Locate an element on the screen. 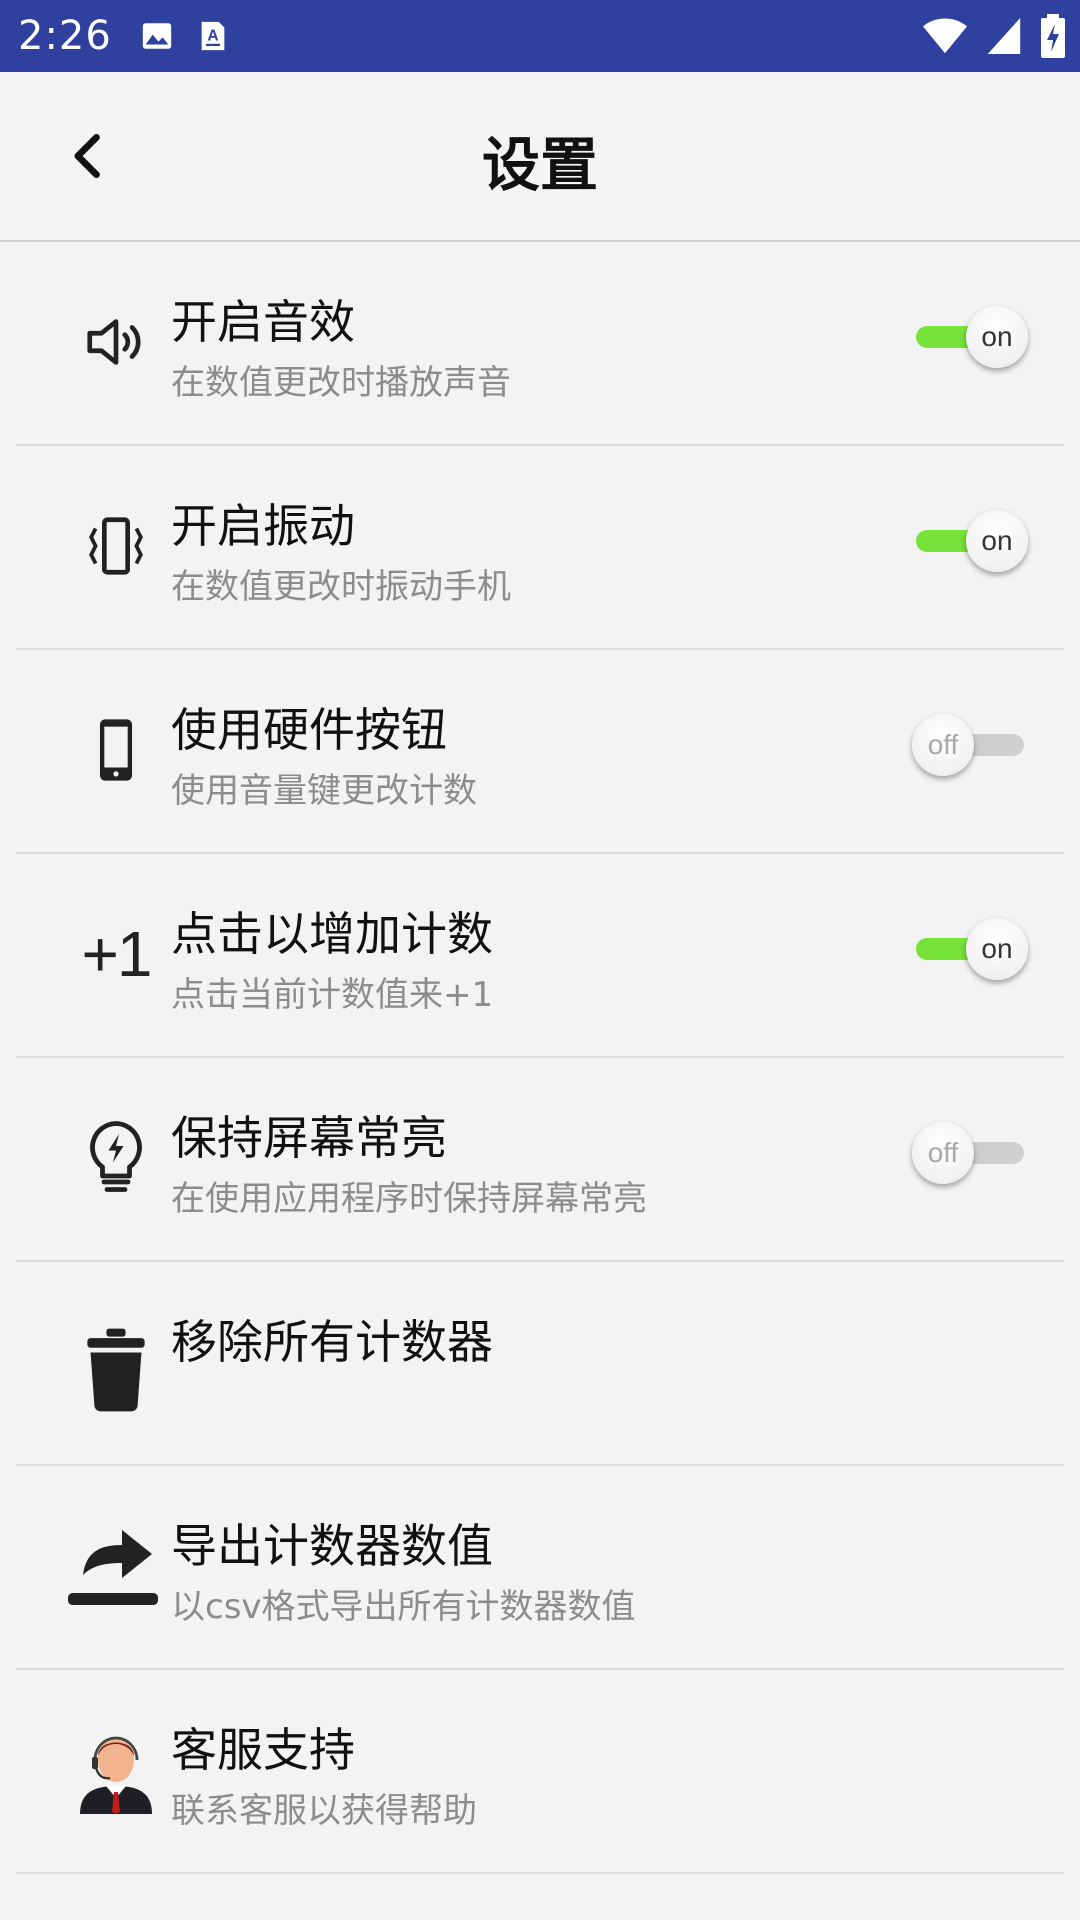 The height and width of the screenshot is (1920, 1080). setting-title: 导出计数器数值 is located at coordinates (332, 1546).